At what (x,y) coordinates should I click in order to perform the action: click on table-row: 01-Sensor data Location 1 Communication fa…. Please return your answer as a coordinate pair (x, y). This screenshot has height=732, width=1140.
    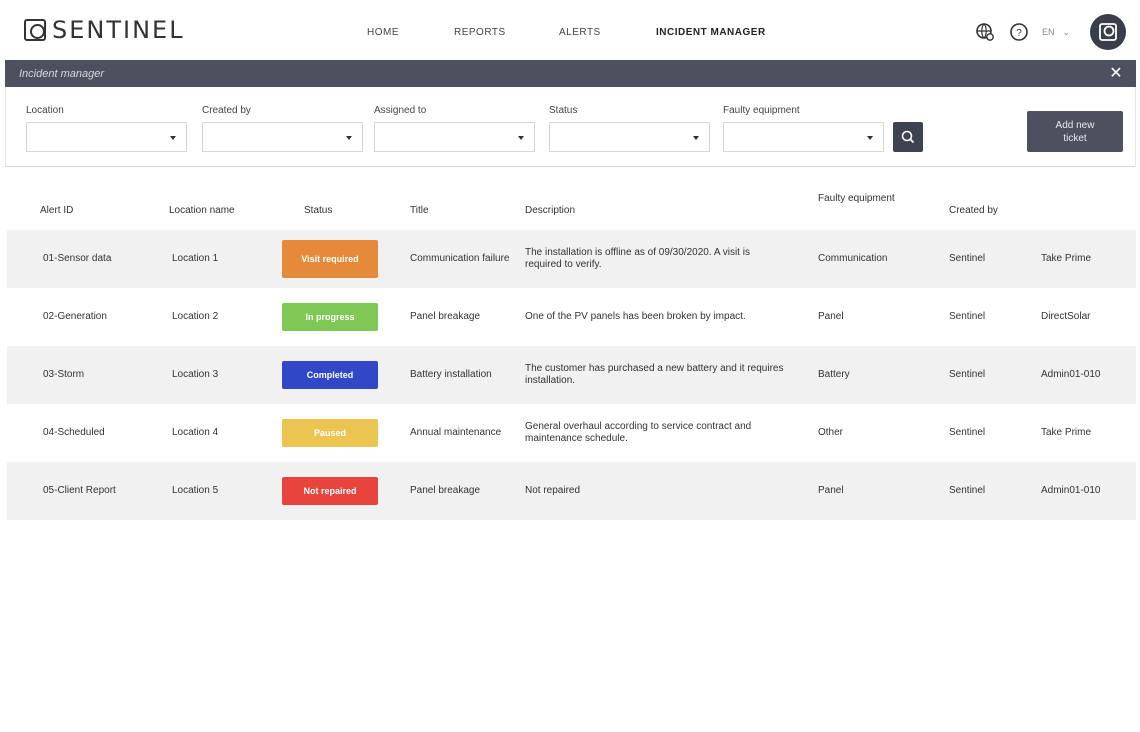
    Looking at the image, I should click on (571, 259).